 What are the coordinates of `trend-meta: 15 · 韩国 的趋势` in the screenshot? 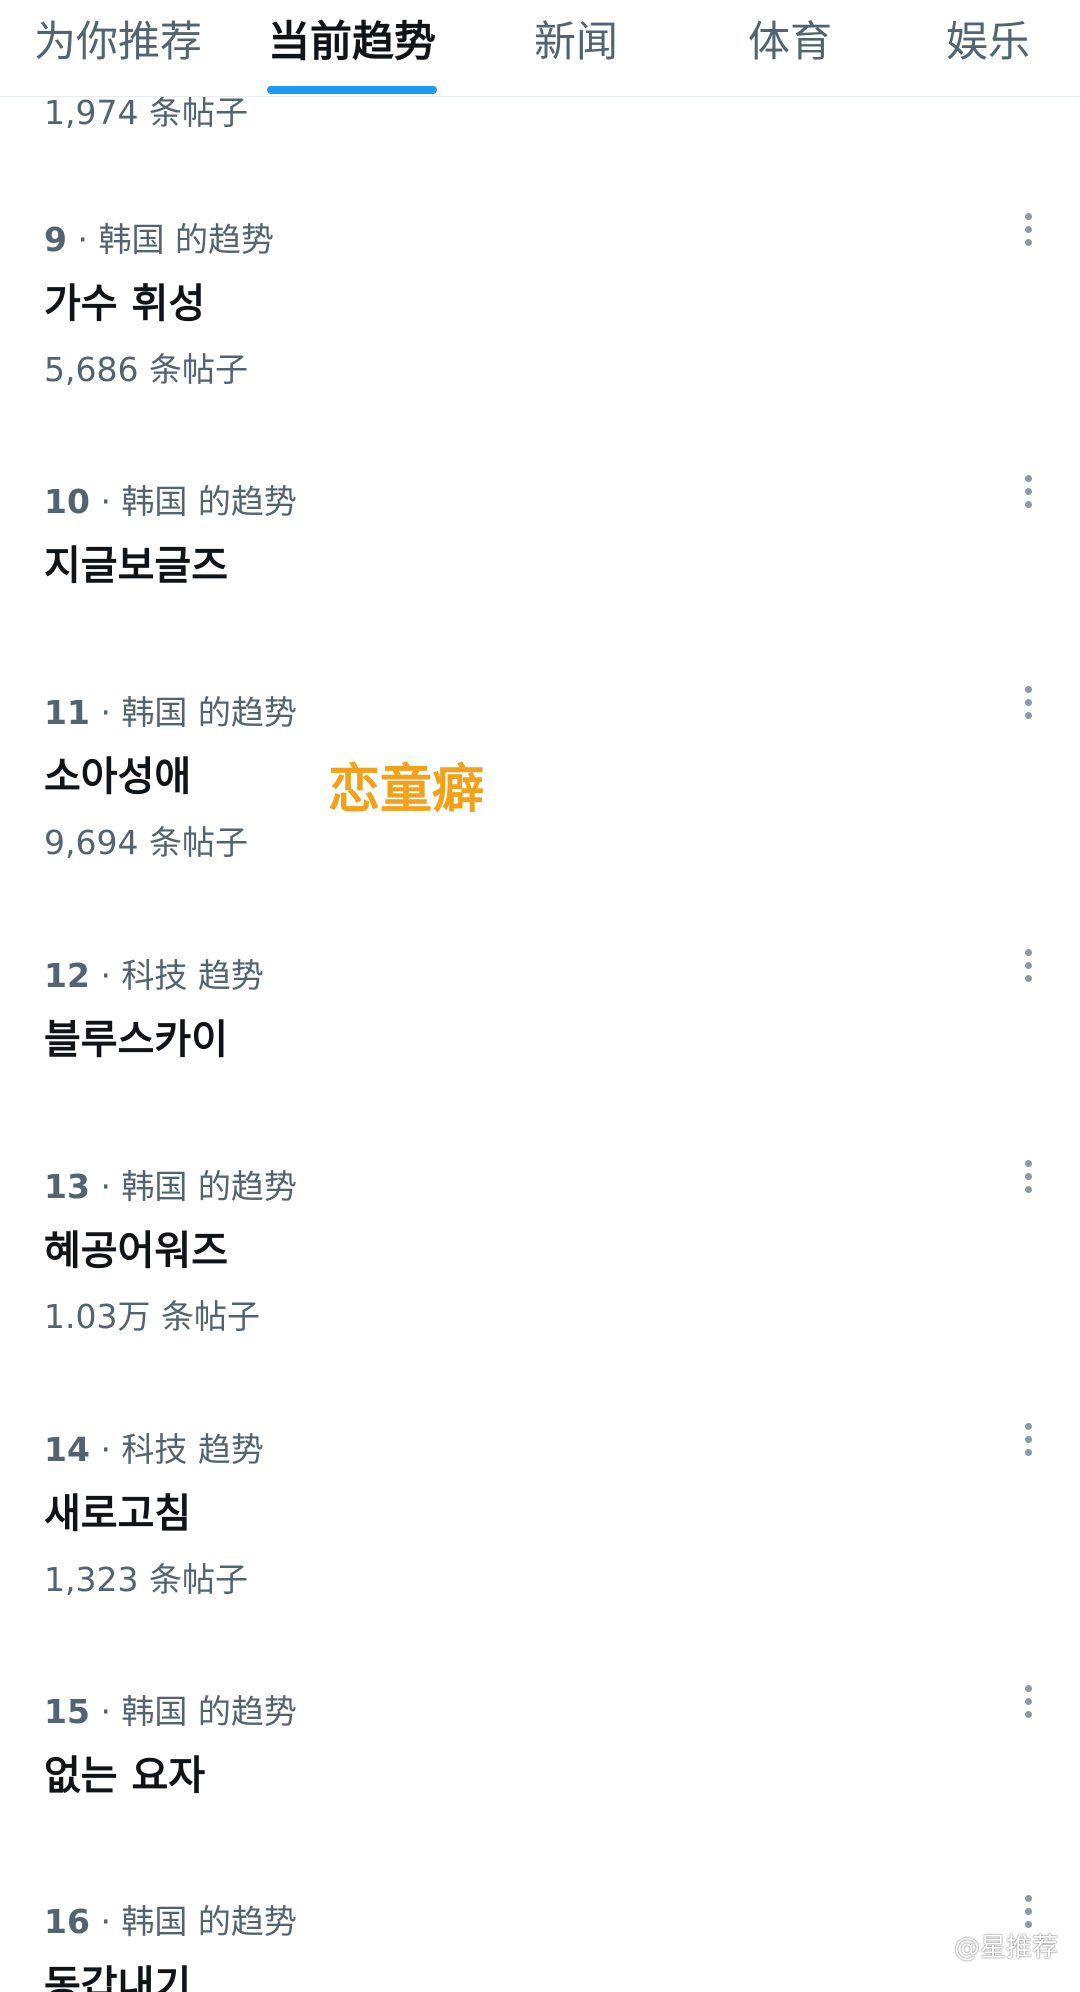 It's located at (170, 1709).